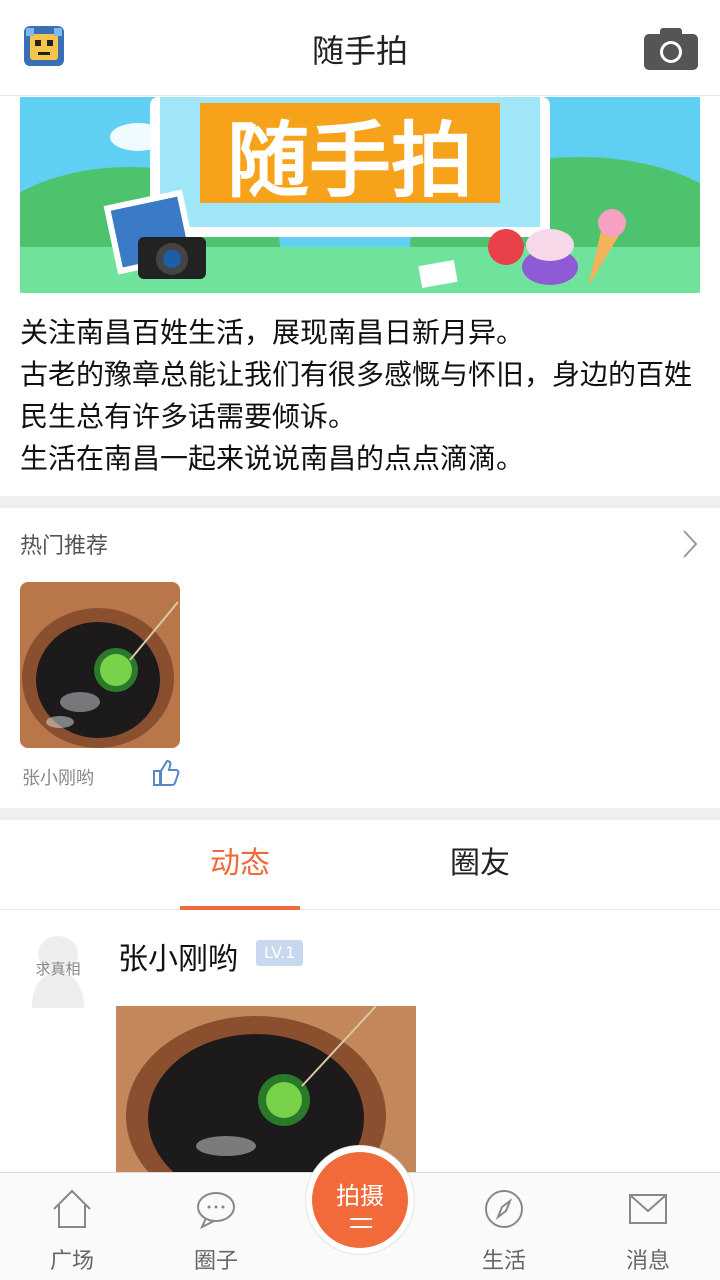 The image size is (720, 1280). Describe the element at coordinates (480, 866) in the screenshot. I see `tab-friends: 圈友` at that location.